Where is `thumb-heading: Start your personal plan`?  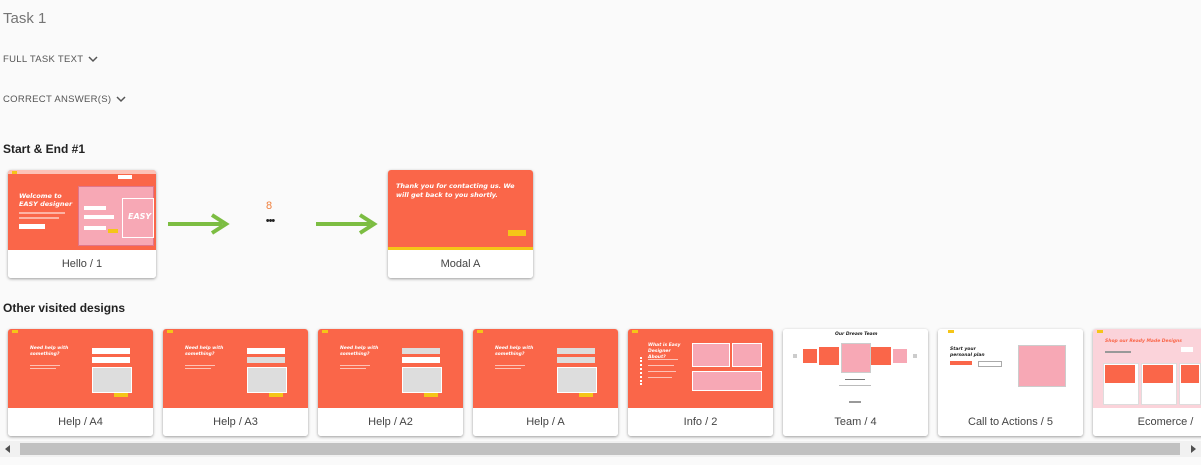 thumb-heading: Start your personal plan is located at coordinates (967, 352).